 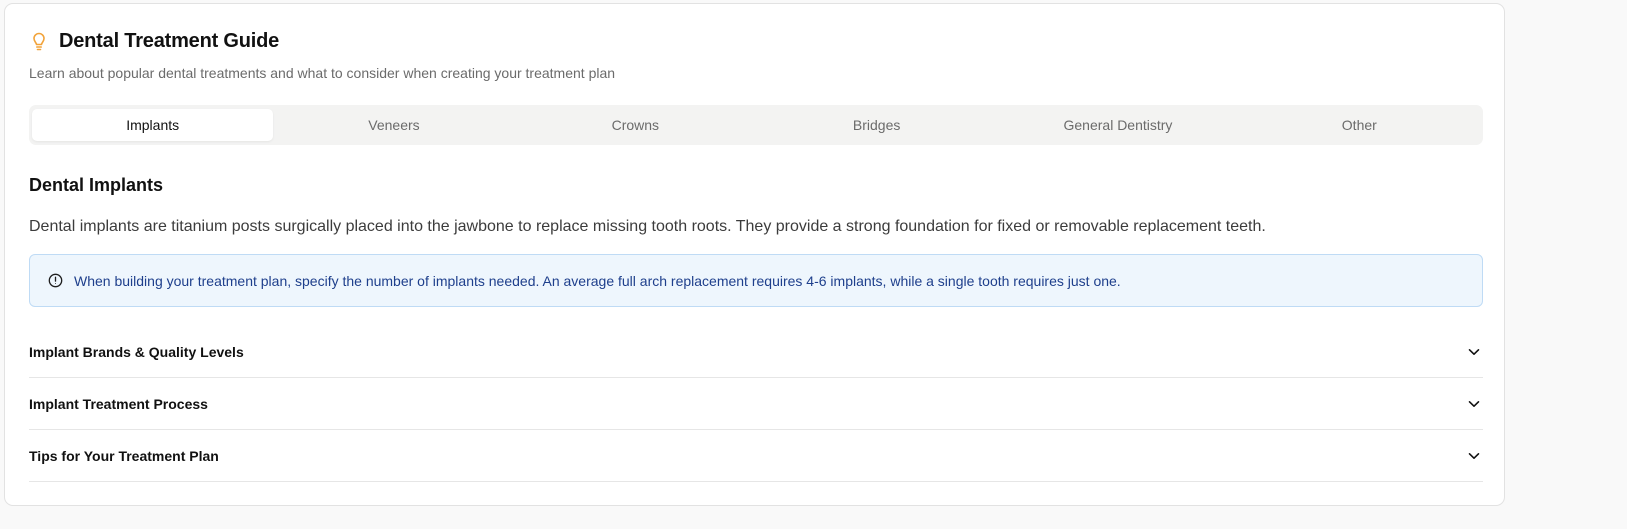 What do you see at coordinates (96, 185) in the screenshot?
I see `section-title: Dental Implants` at bounding box center [96, 185].